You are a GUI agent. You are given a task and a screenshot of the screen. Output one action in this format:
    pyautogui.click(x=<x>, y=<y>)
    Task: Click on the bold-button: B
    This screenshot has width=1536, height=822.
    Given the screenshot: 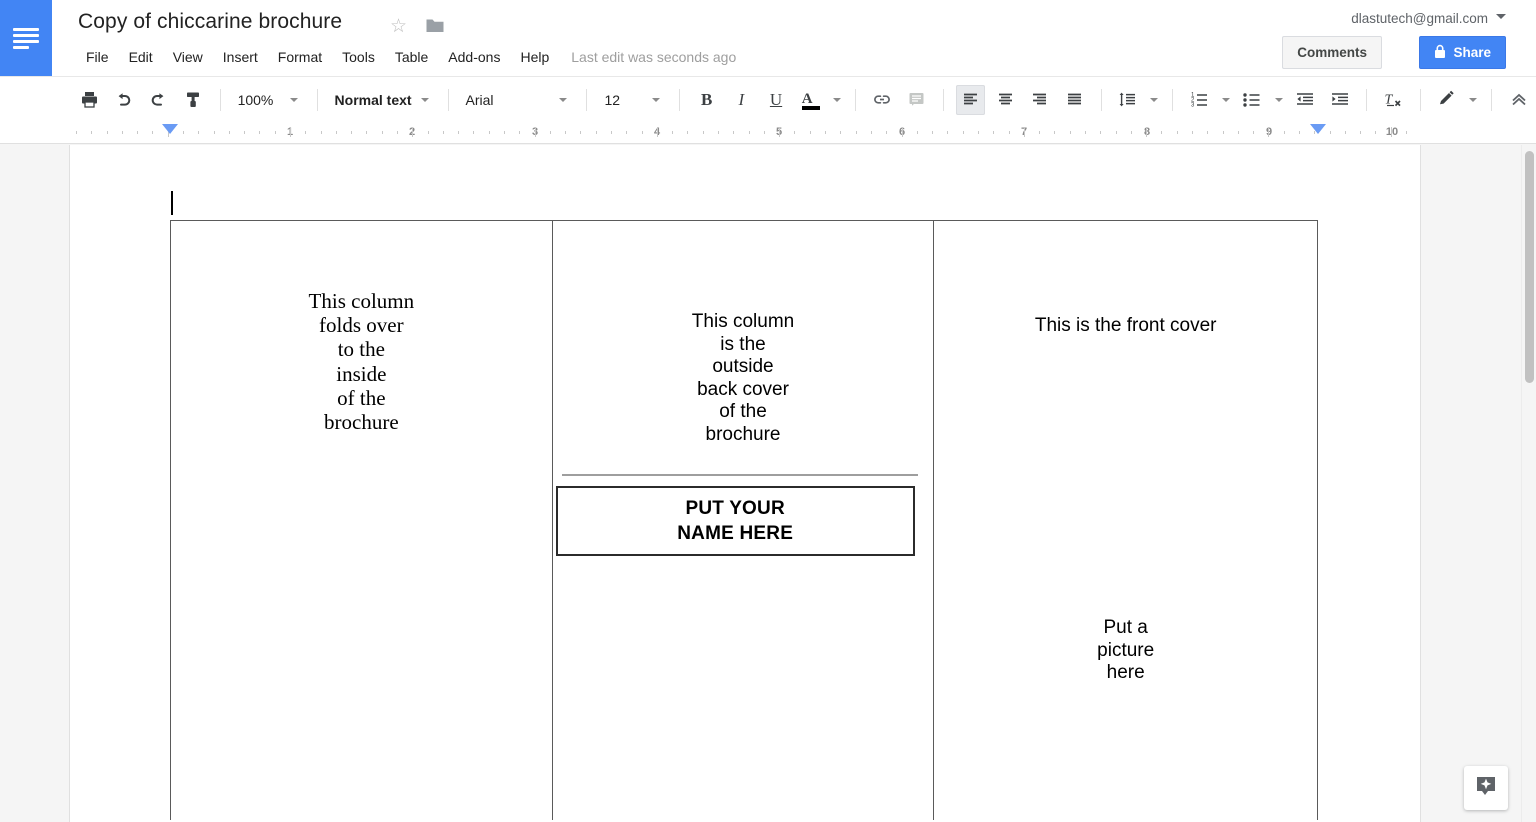 What is the action you would take?
    pyautogui.click(x=706, y=100)
    